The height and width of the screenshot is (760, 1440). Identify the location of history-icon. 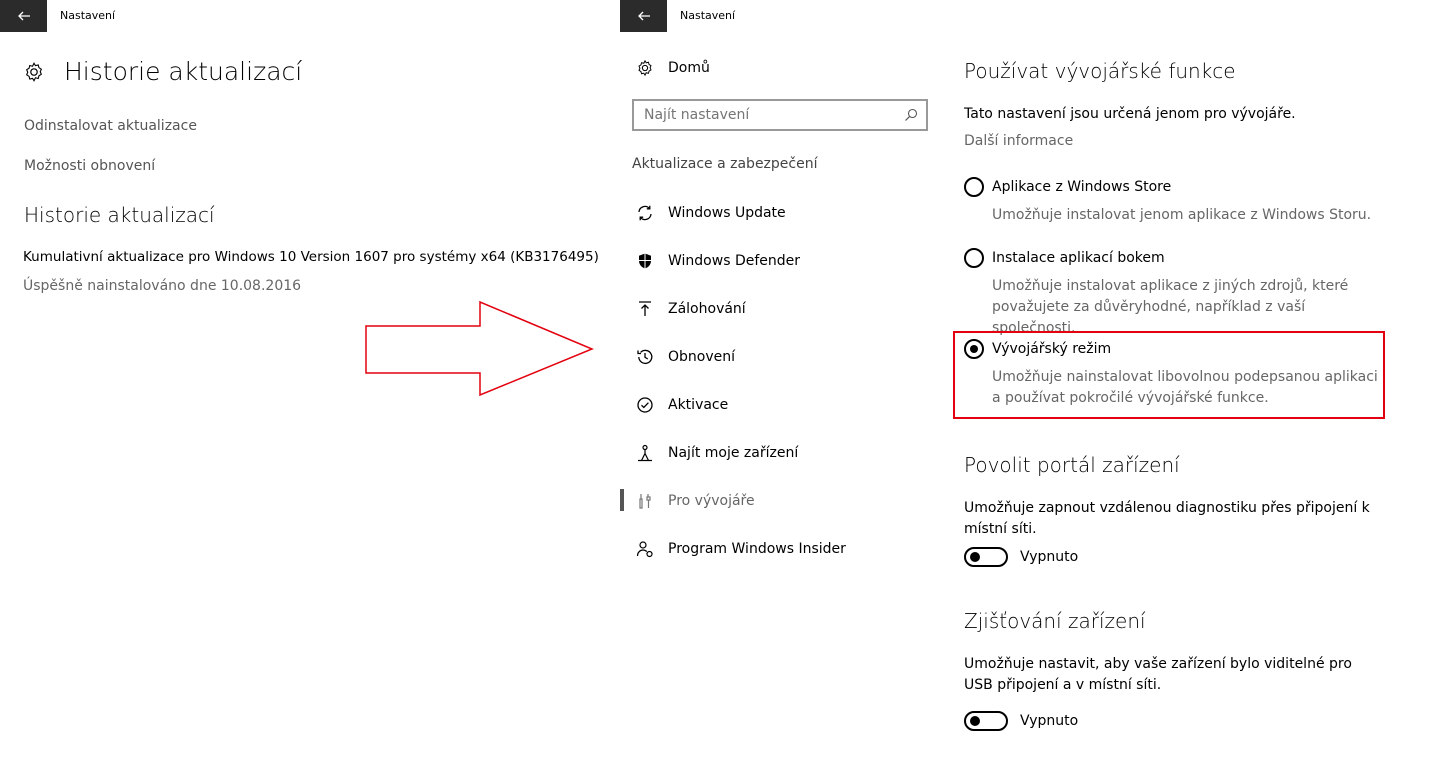
(645, 357).